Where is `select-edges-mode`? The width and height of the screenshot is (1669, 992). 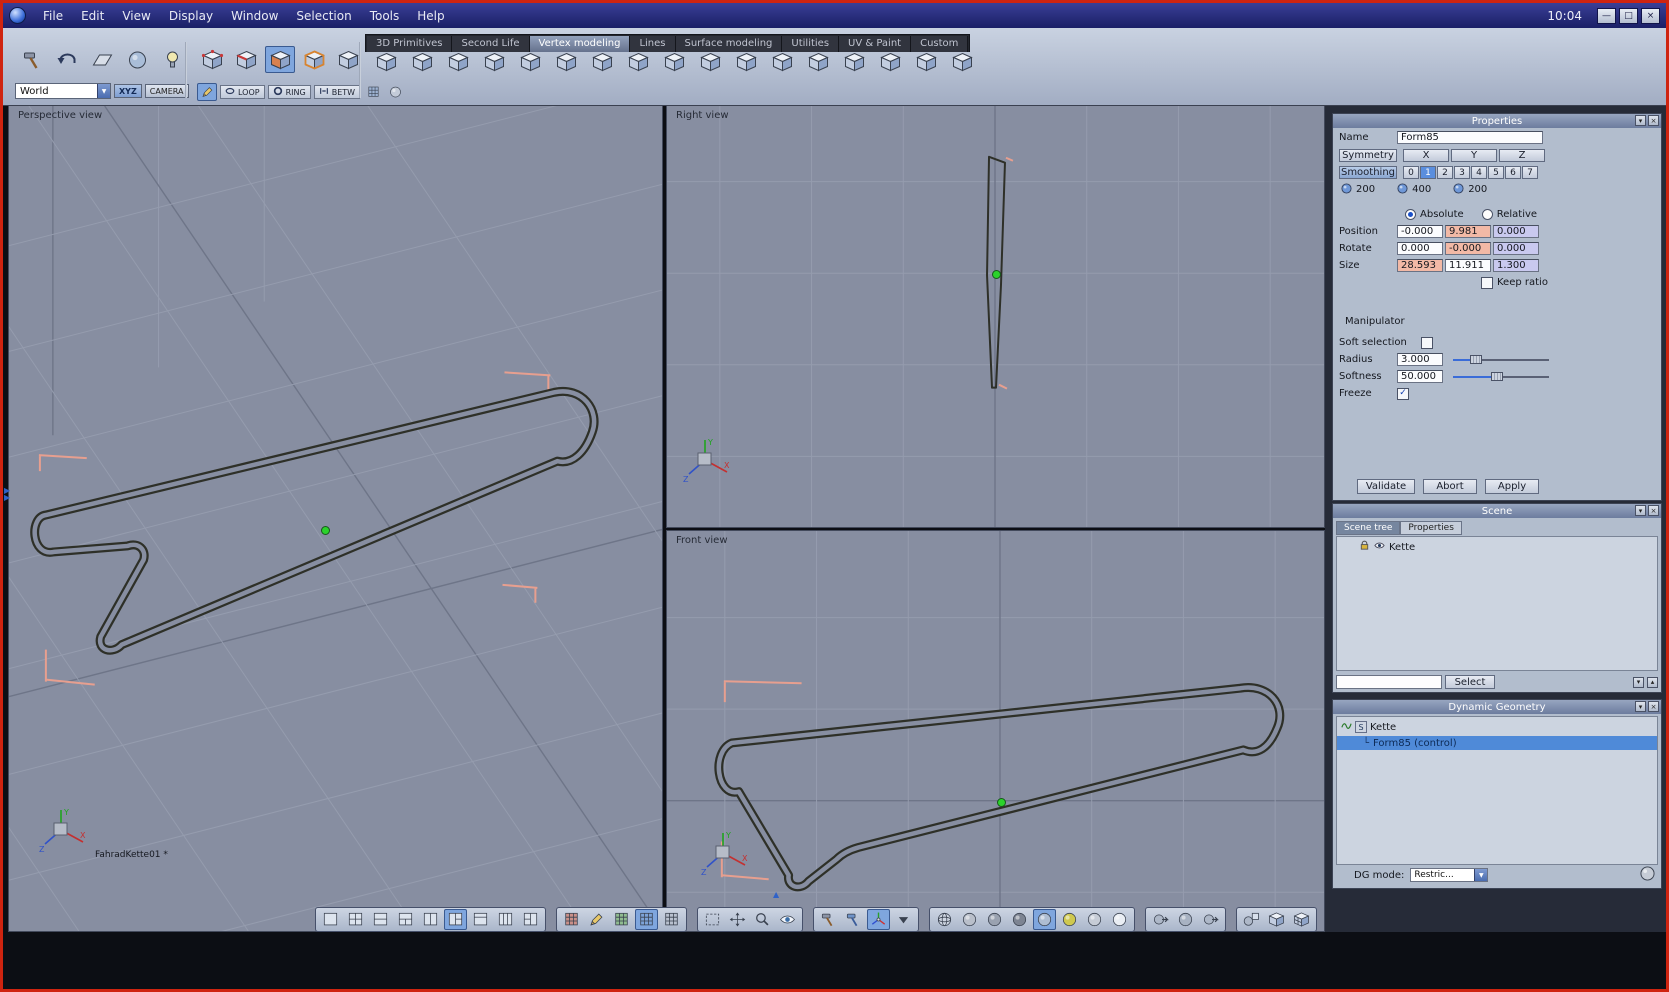
select-edges-mode is located at coordinates (246, 59).